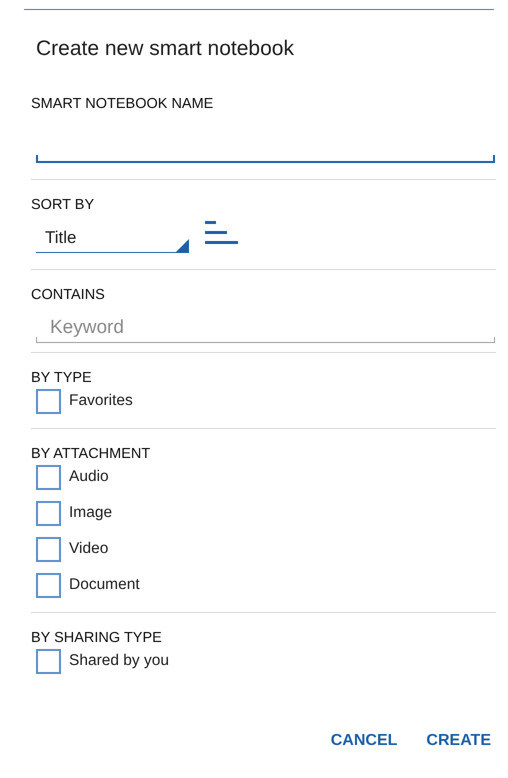 This screenshot has height=778, width=508. I want to click on checkbox-label: Document, so click(104, 585).